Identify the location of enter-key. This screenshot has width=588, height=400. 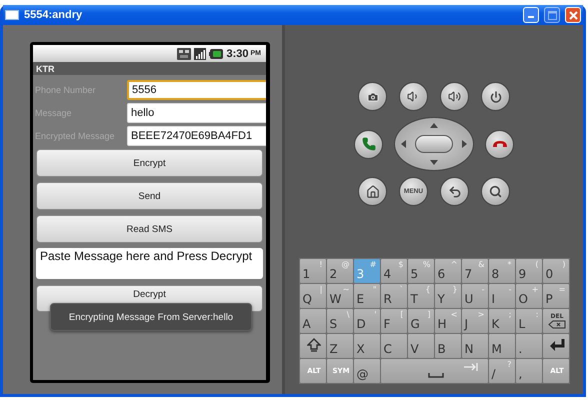
(555, 346).